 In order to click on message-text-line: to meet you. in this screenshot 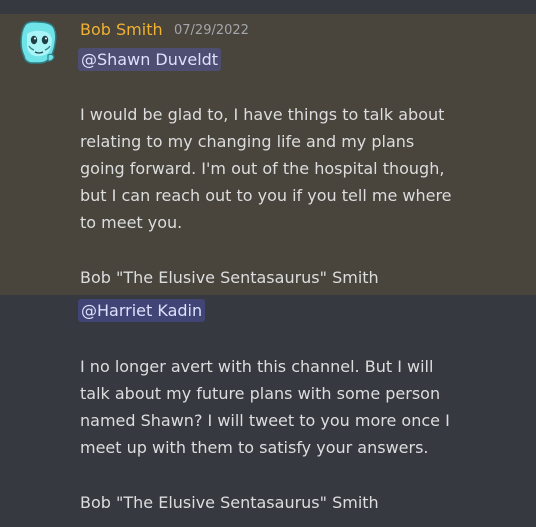, I will do `click(131, 222)`.